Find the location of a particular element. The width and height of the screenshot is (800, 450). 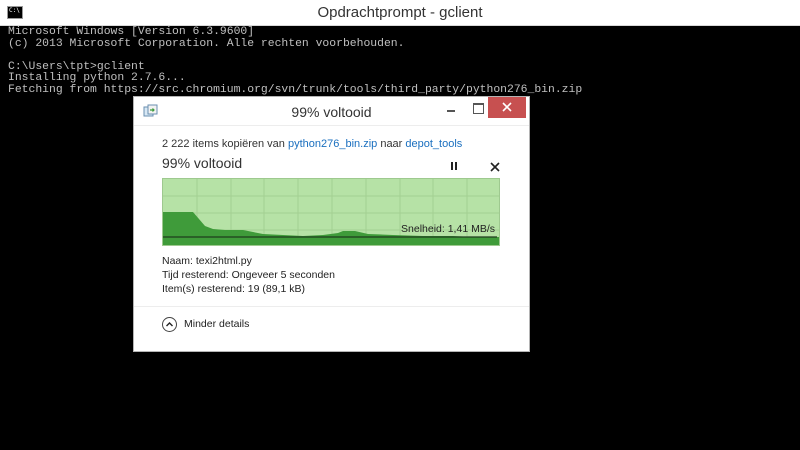

speed-graph-svg is located at coordinates (331, 212).